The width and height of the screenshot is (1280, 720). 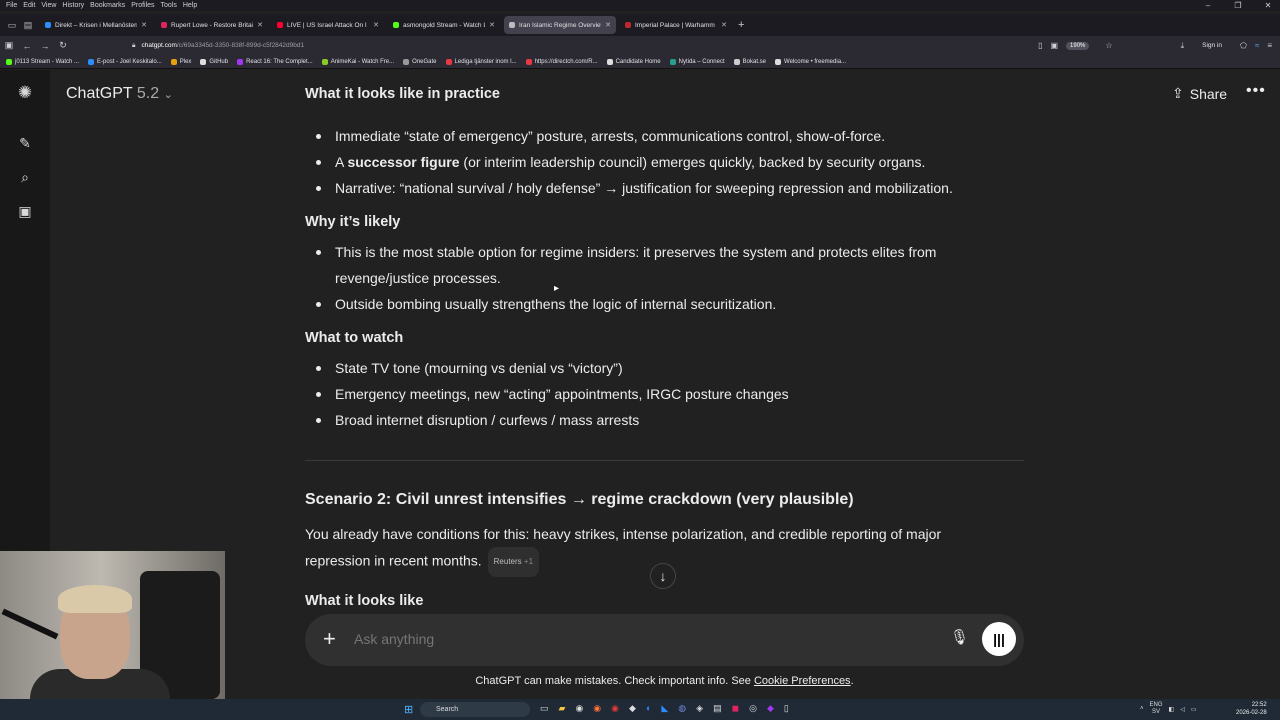 I want to click on tab-title: Imperial Palace | Warhamm, so click(x=675, y=25).